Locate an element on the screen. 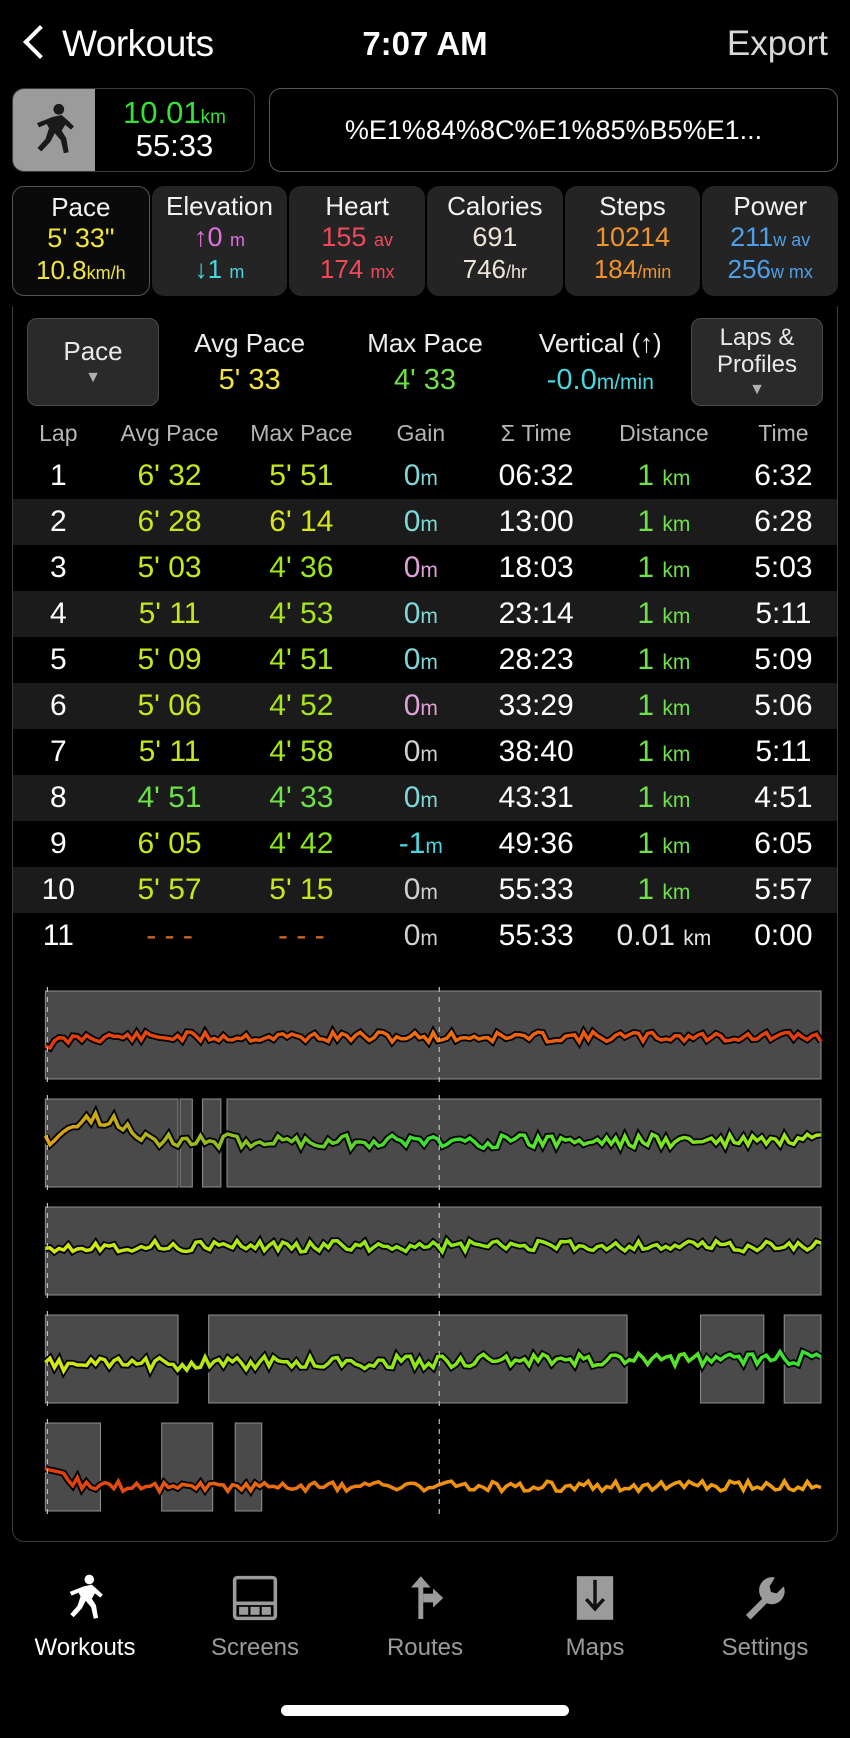 This screenshot has width=850, height=1738. metric-tile-steps: Steps 10214 184/min is located at coordinates (632, 241).